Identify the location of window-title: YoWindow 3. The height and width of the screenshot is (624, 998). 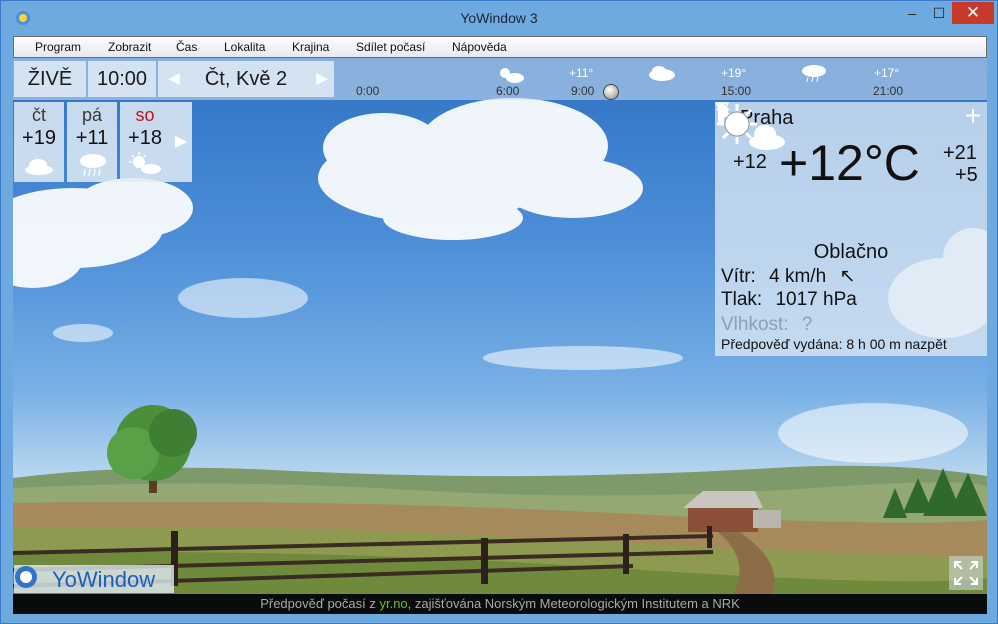
(499, 18).